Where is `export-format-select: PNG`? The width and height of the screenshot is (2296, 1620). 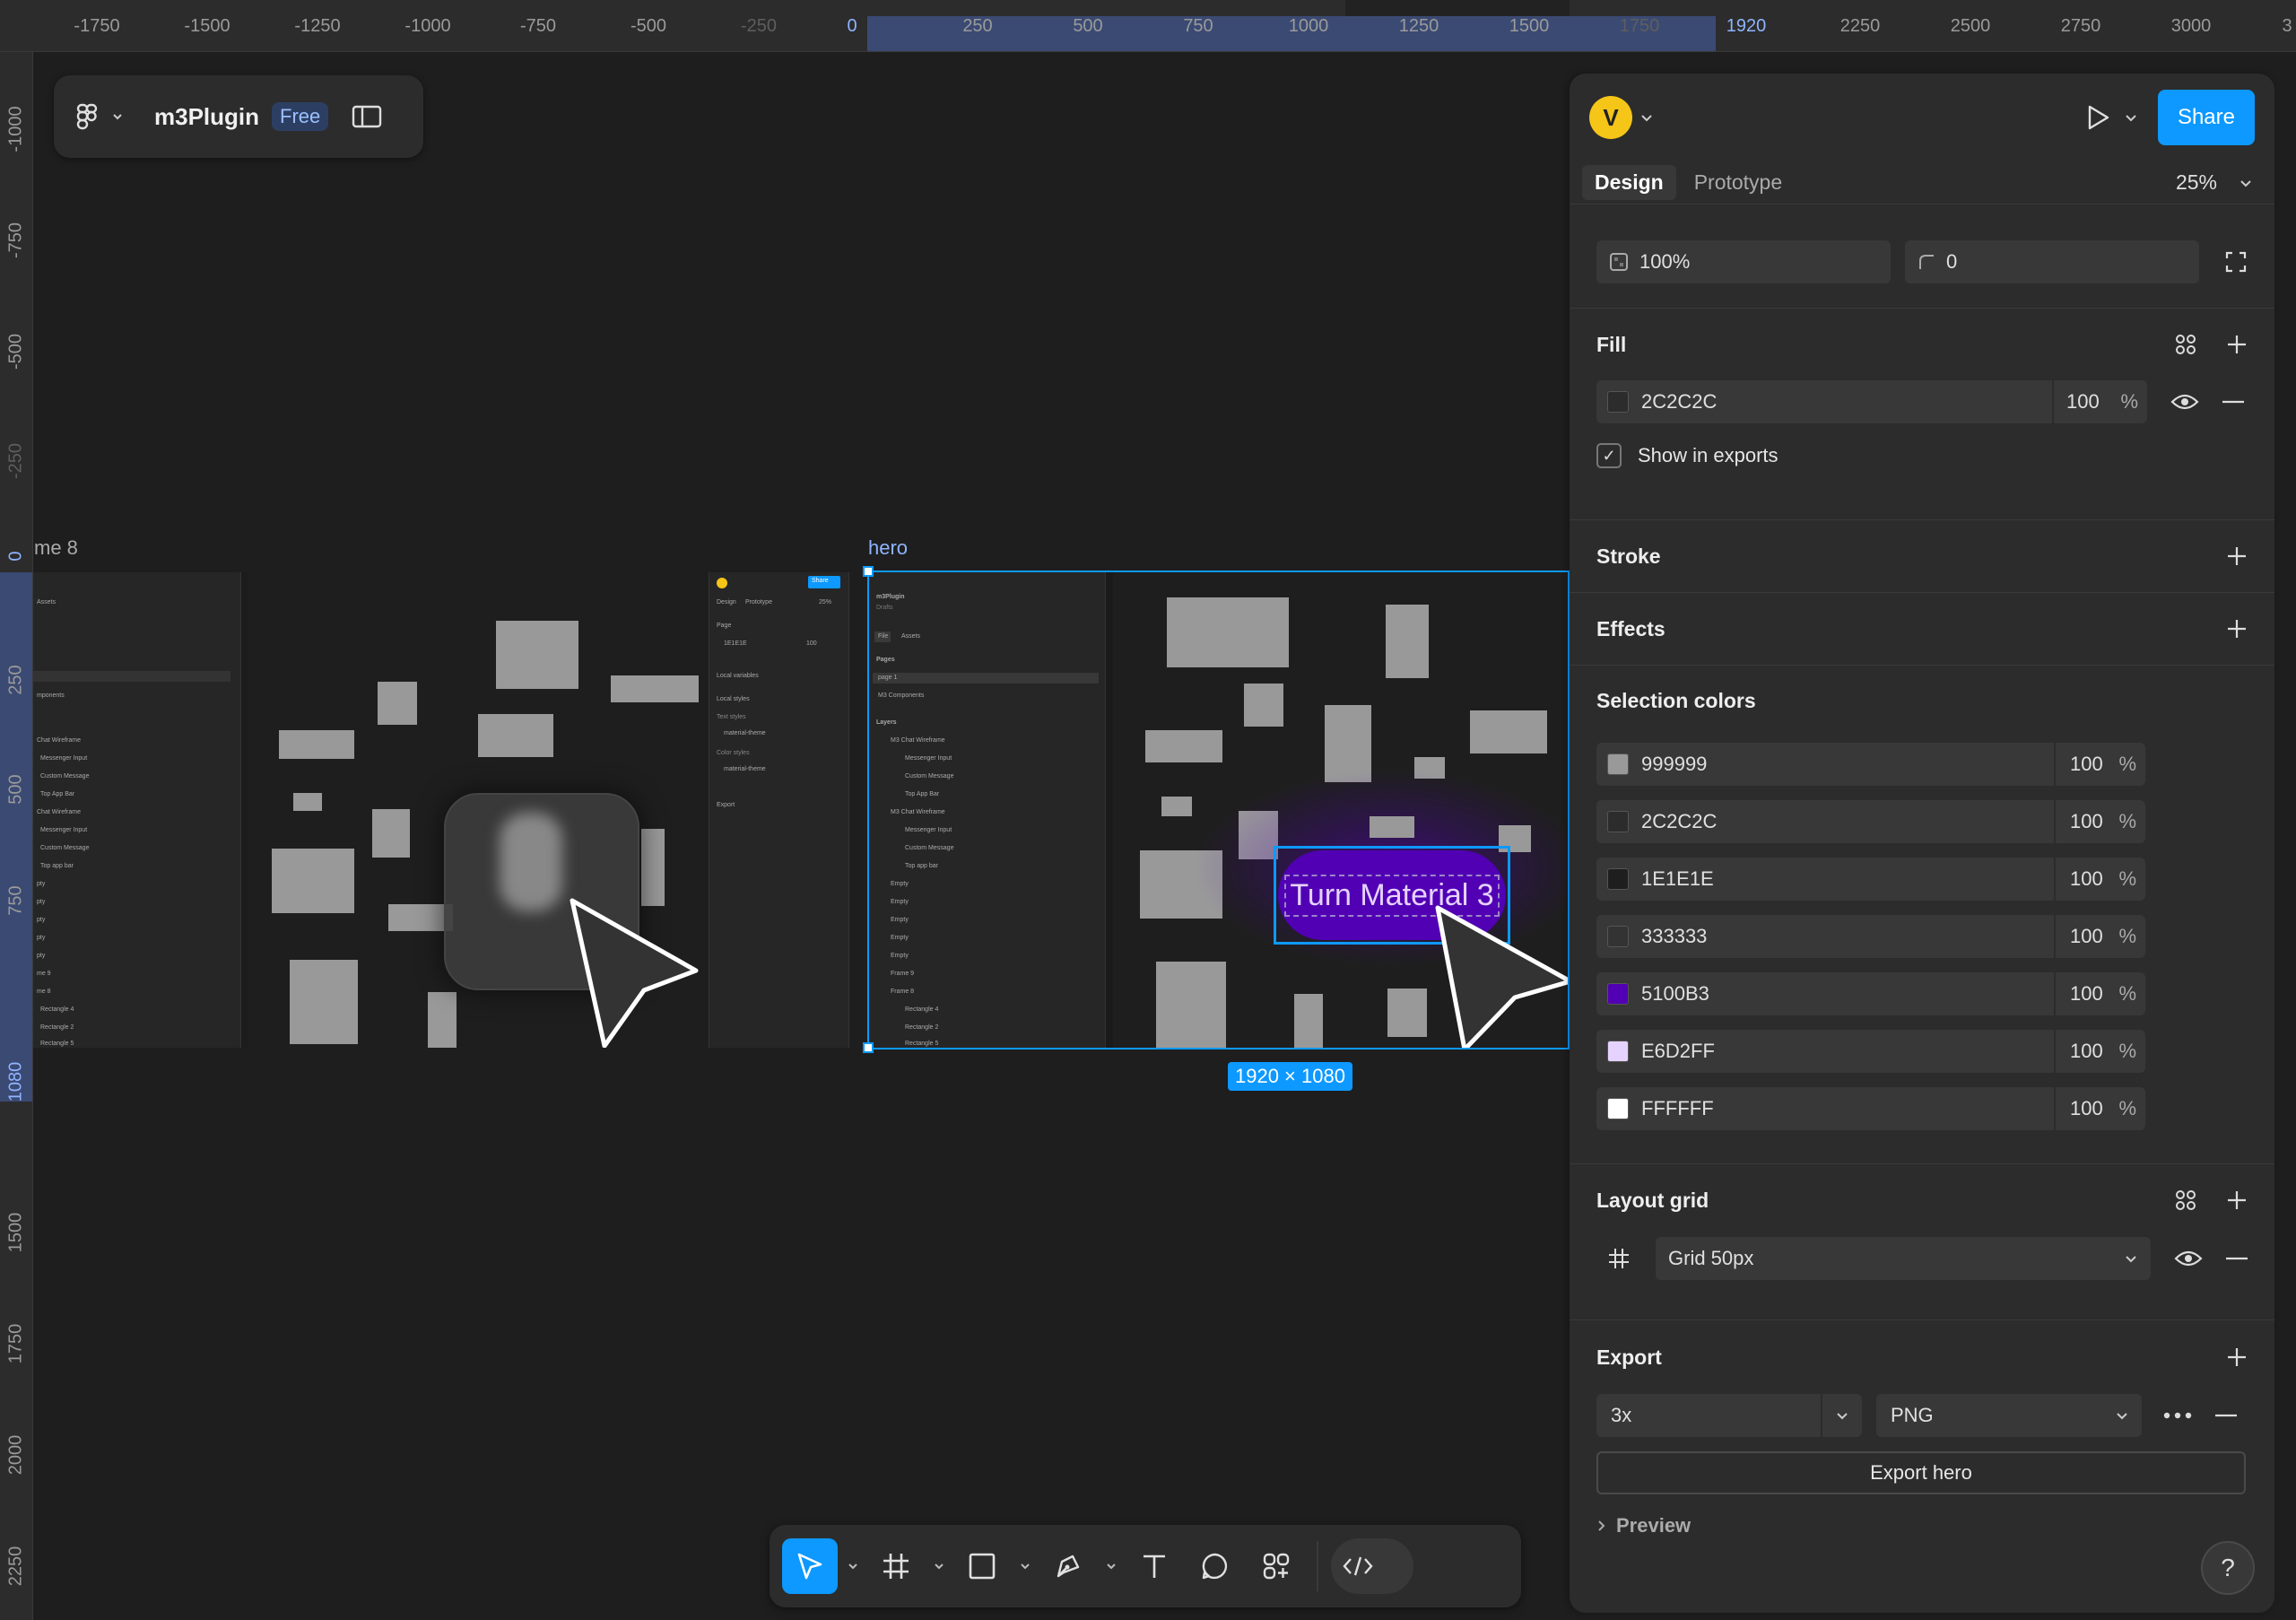
export-format-select: PNG is located at coordinates (2009, 1416).